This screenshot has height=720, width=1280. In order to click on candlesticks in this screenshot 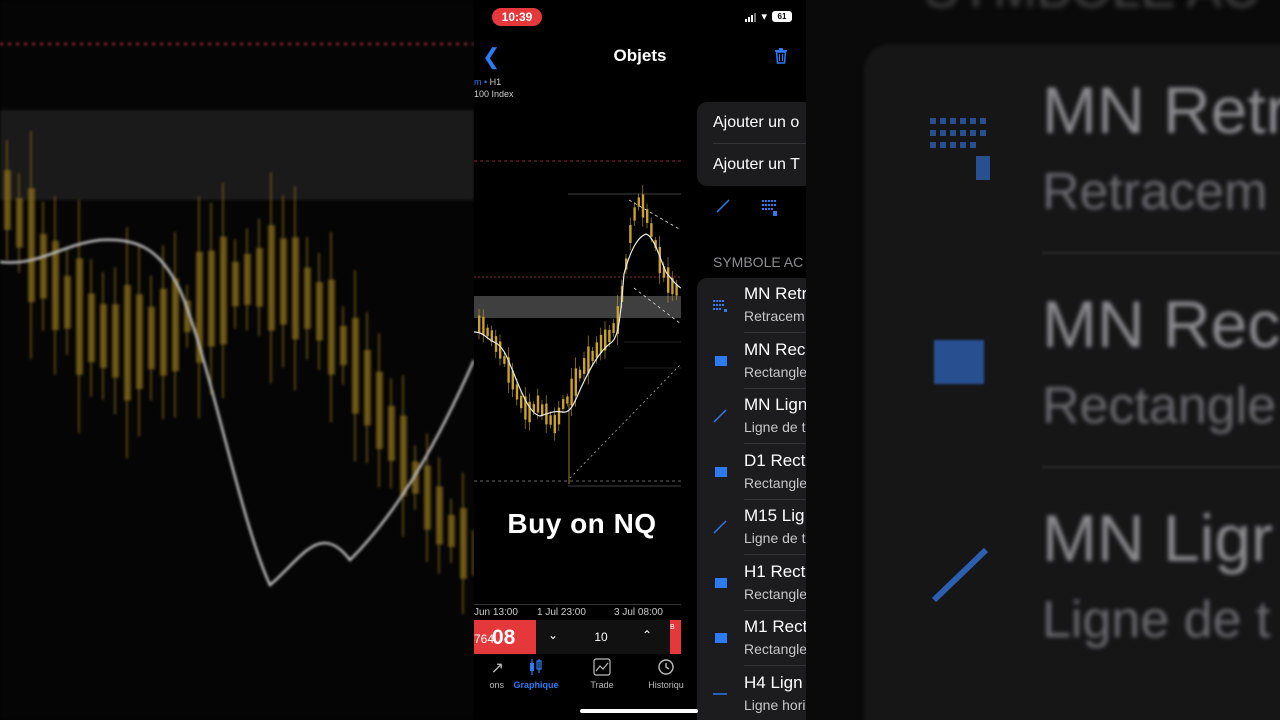, I will do `click(578, 334)`.